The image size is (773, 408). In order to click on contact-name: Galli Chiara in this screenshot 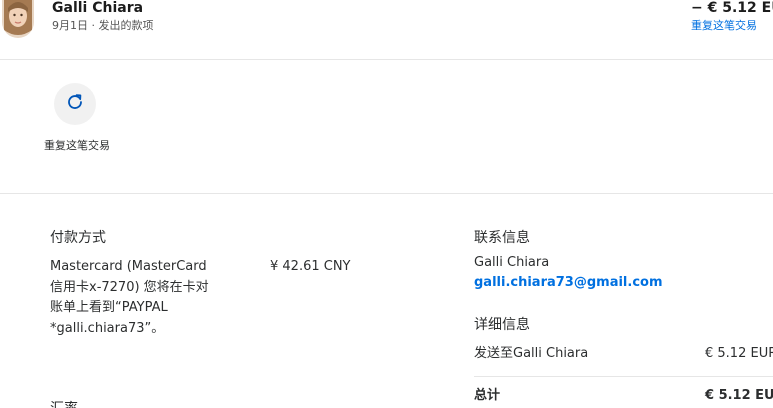, I will do `click(512, 262)`.